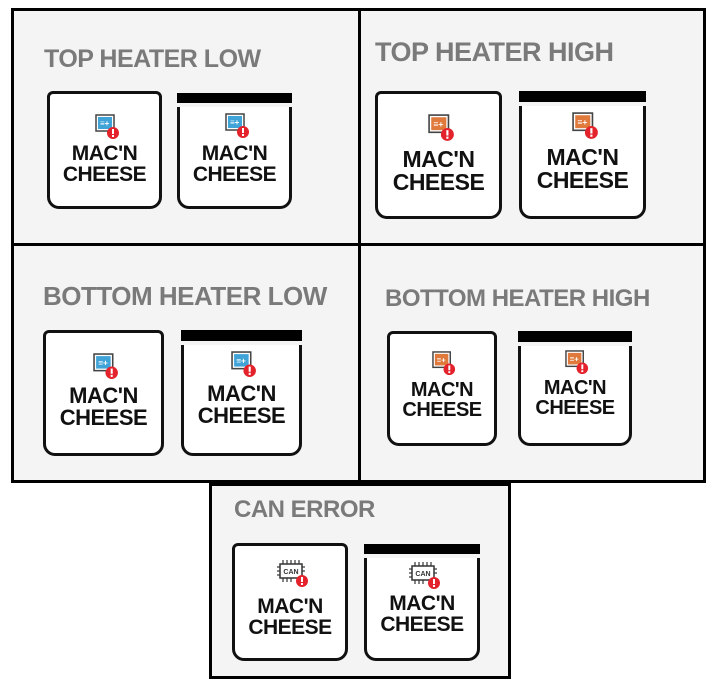 The image size is (709, 679). I want to click on panel-title: TOP HEATER LOW, so click(152, 59).